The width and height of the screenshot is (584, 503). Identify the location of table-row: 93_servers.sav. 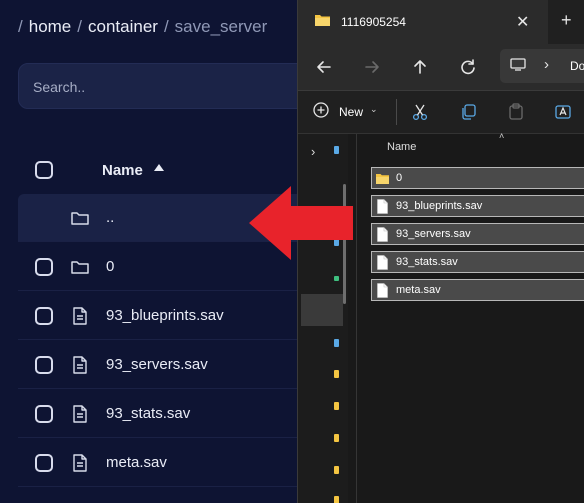
(163, 365).